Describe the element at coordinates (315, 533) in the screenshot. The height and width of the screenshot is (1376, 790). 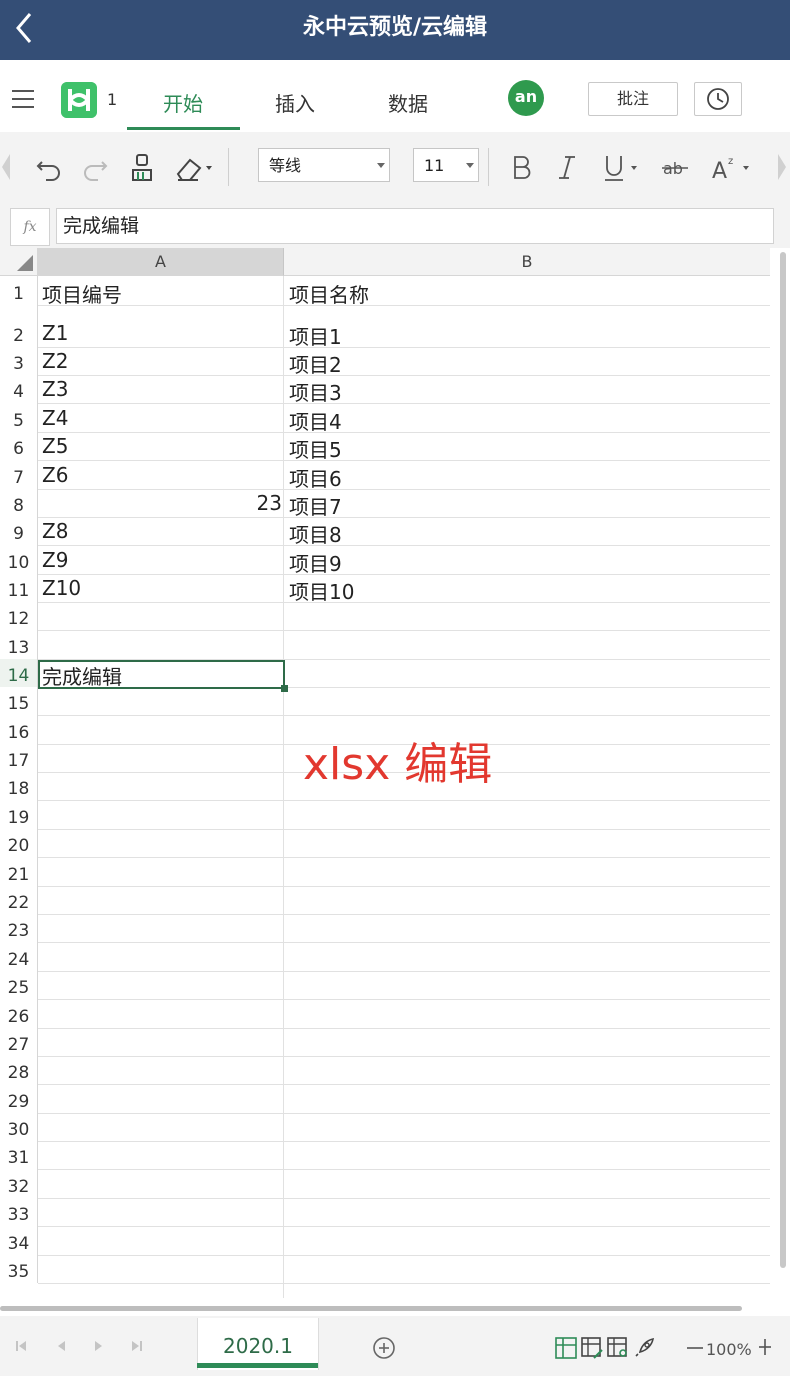
I see `cell-b: 项目8` at that location.